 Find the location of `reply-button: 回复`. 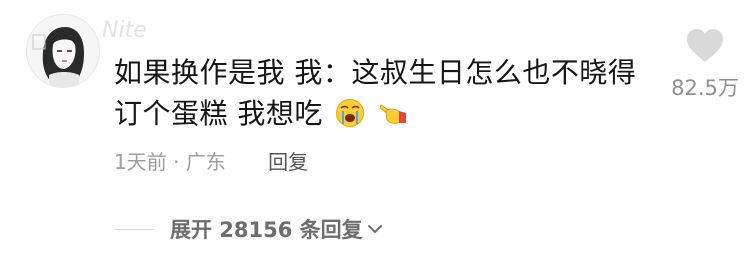

reply-button: 回复 is located at coordinates (288, 160).